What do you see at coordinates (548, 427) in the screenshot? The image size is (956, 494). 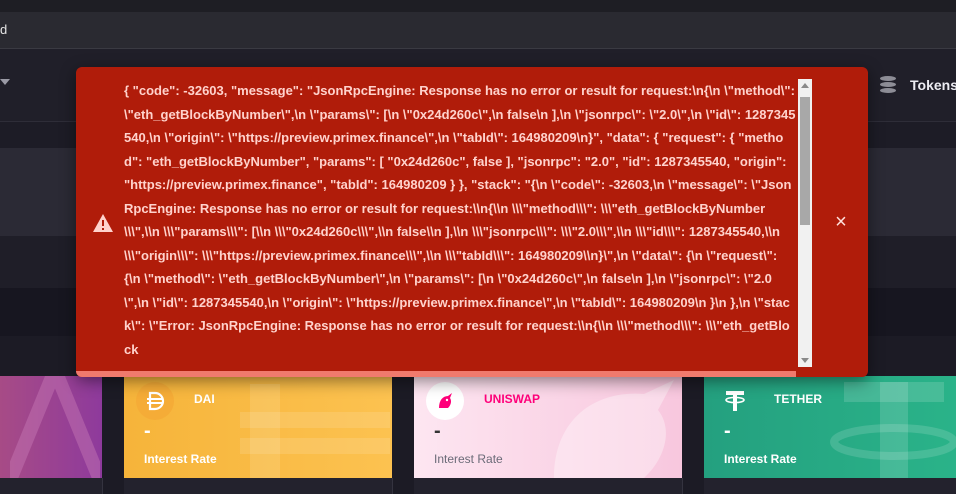 I see `token-card-uniswap: UNISWAP - Interest Rate` at bounding box center [548, 427].